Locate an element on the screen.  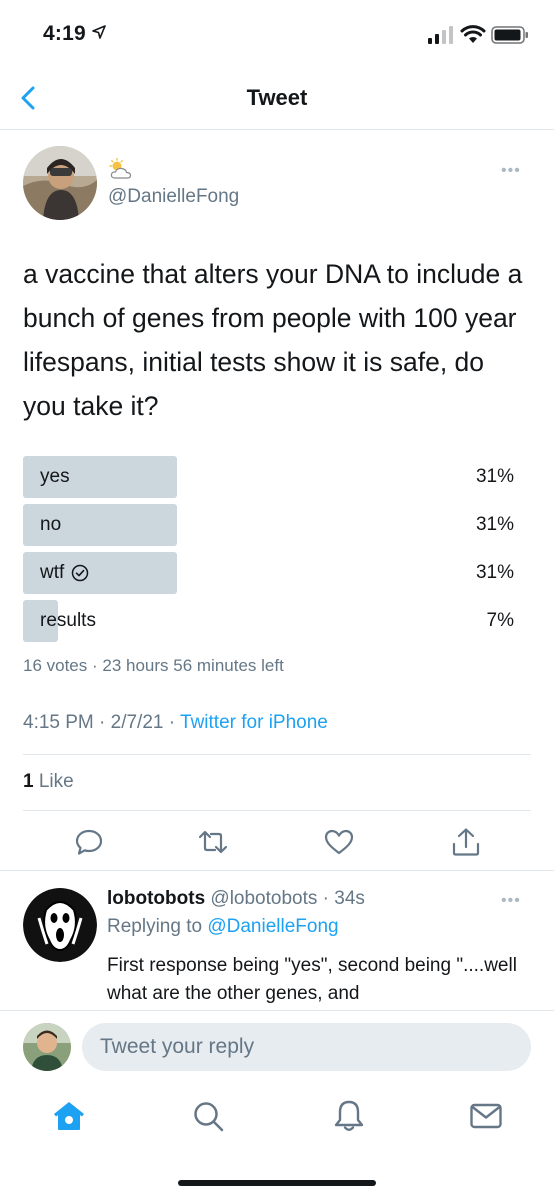
location-arrow-icon is located at coordinates (99, 32).